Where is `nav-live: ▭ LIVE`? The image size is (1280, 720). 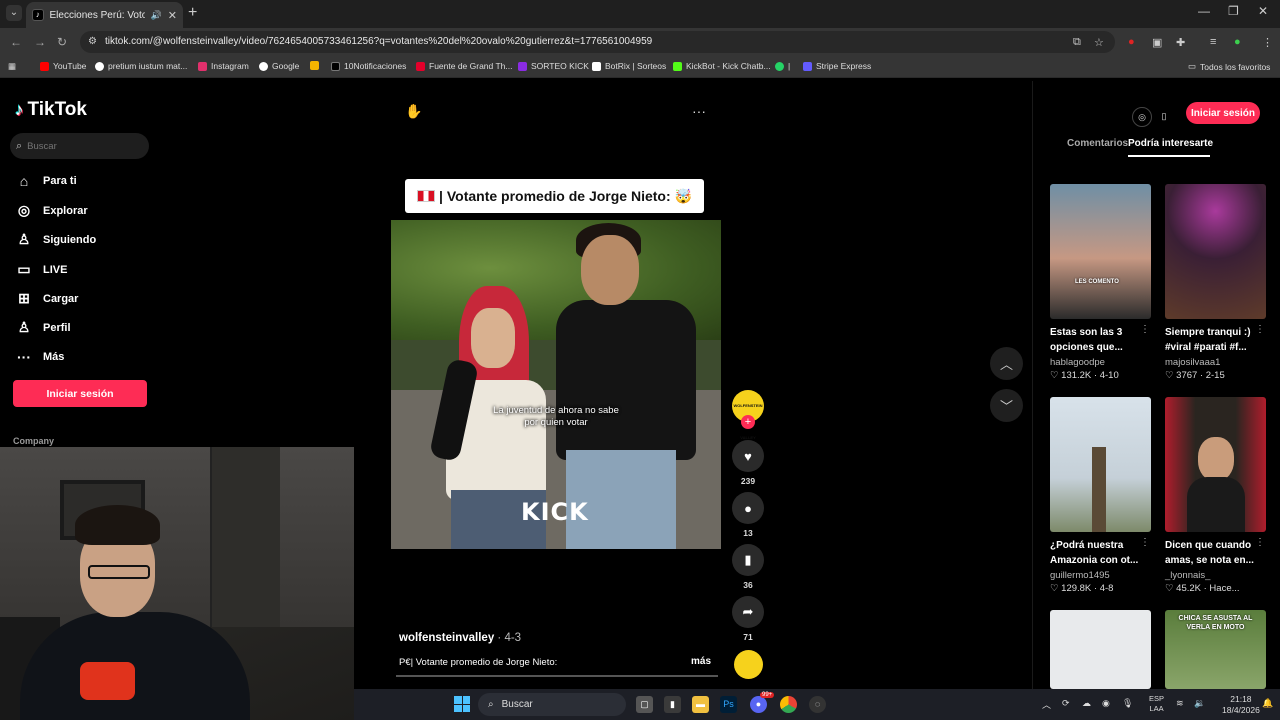 nav-live: ▭ LIVE is located at coordinates (41, 269).